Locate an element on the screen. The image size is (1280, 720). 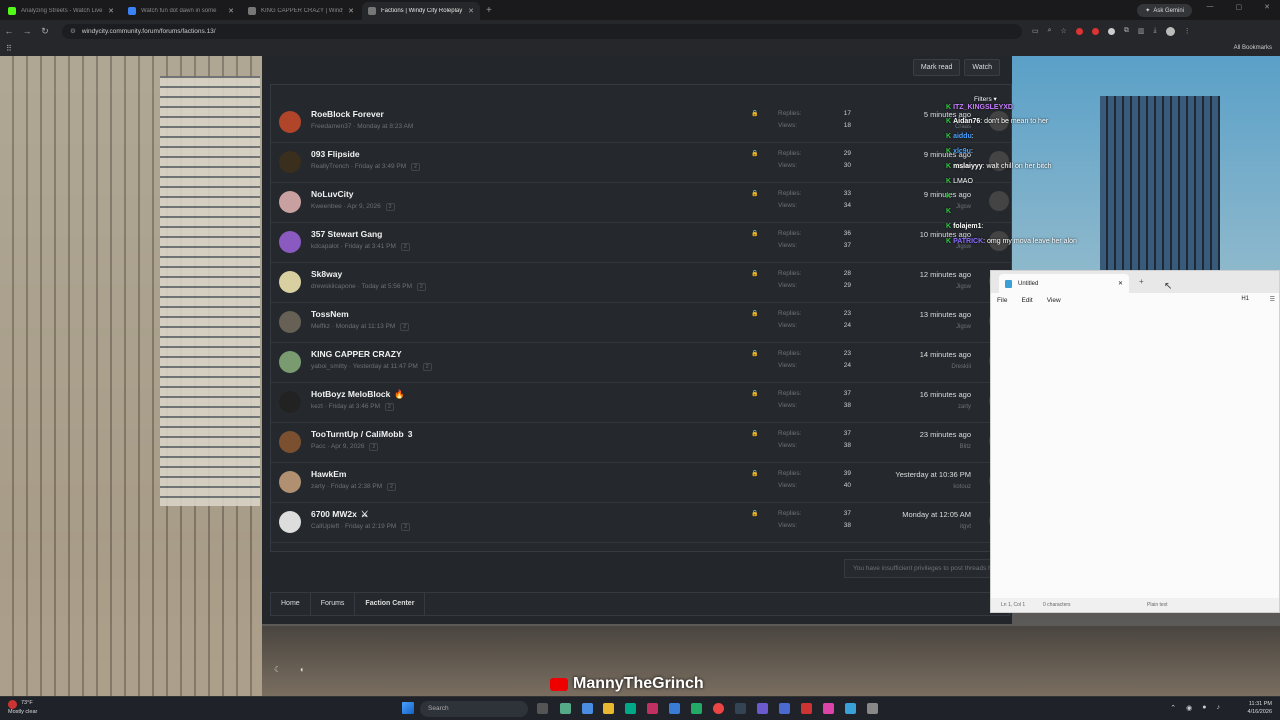
network-icon: ◉ is located at coordinates (1189, 708).